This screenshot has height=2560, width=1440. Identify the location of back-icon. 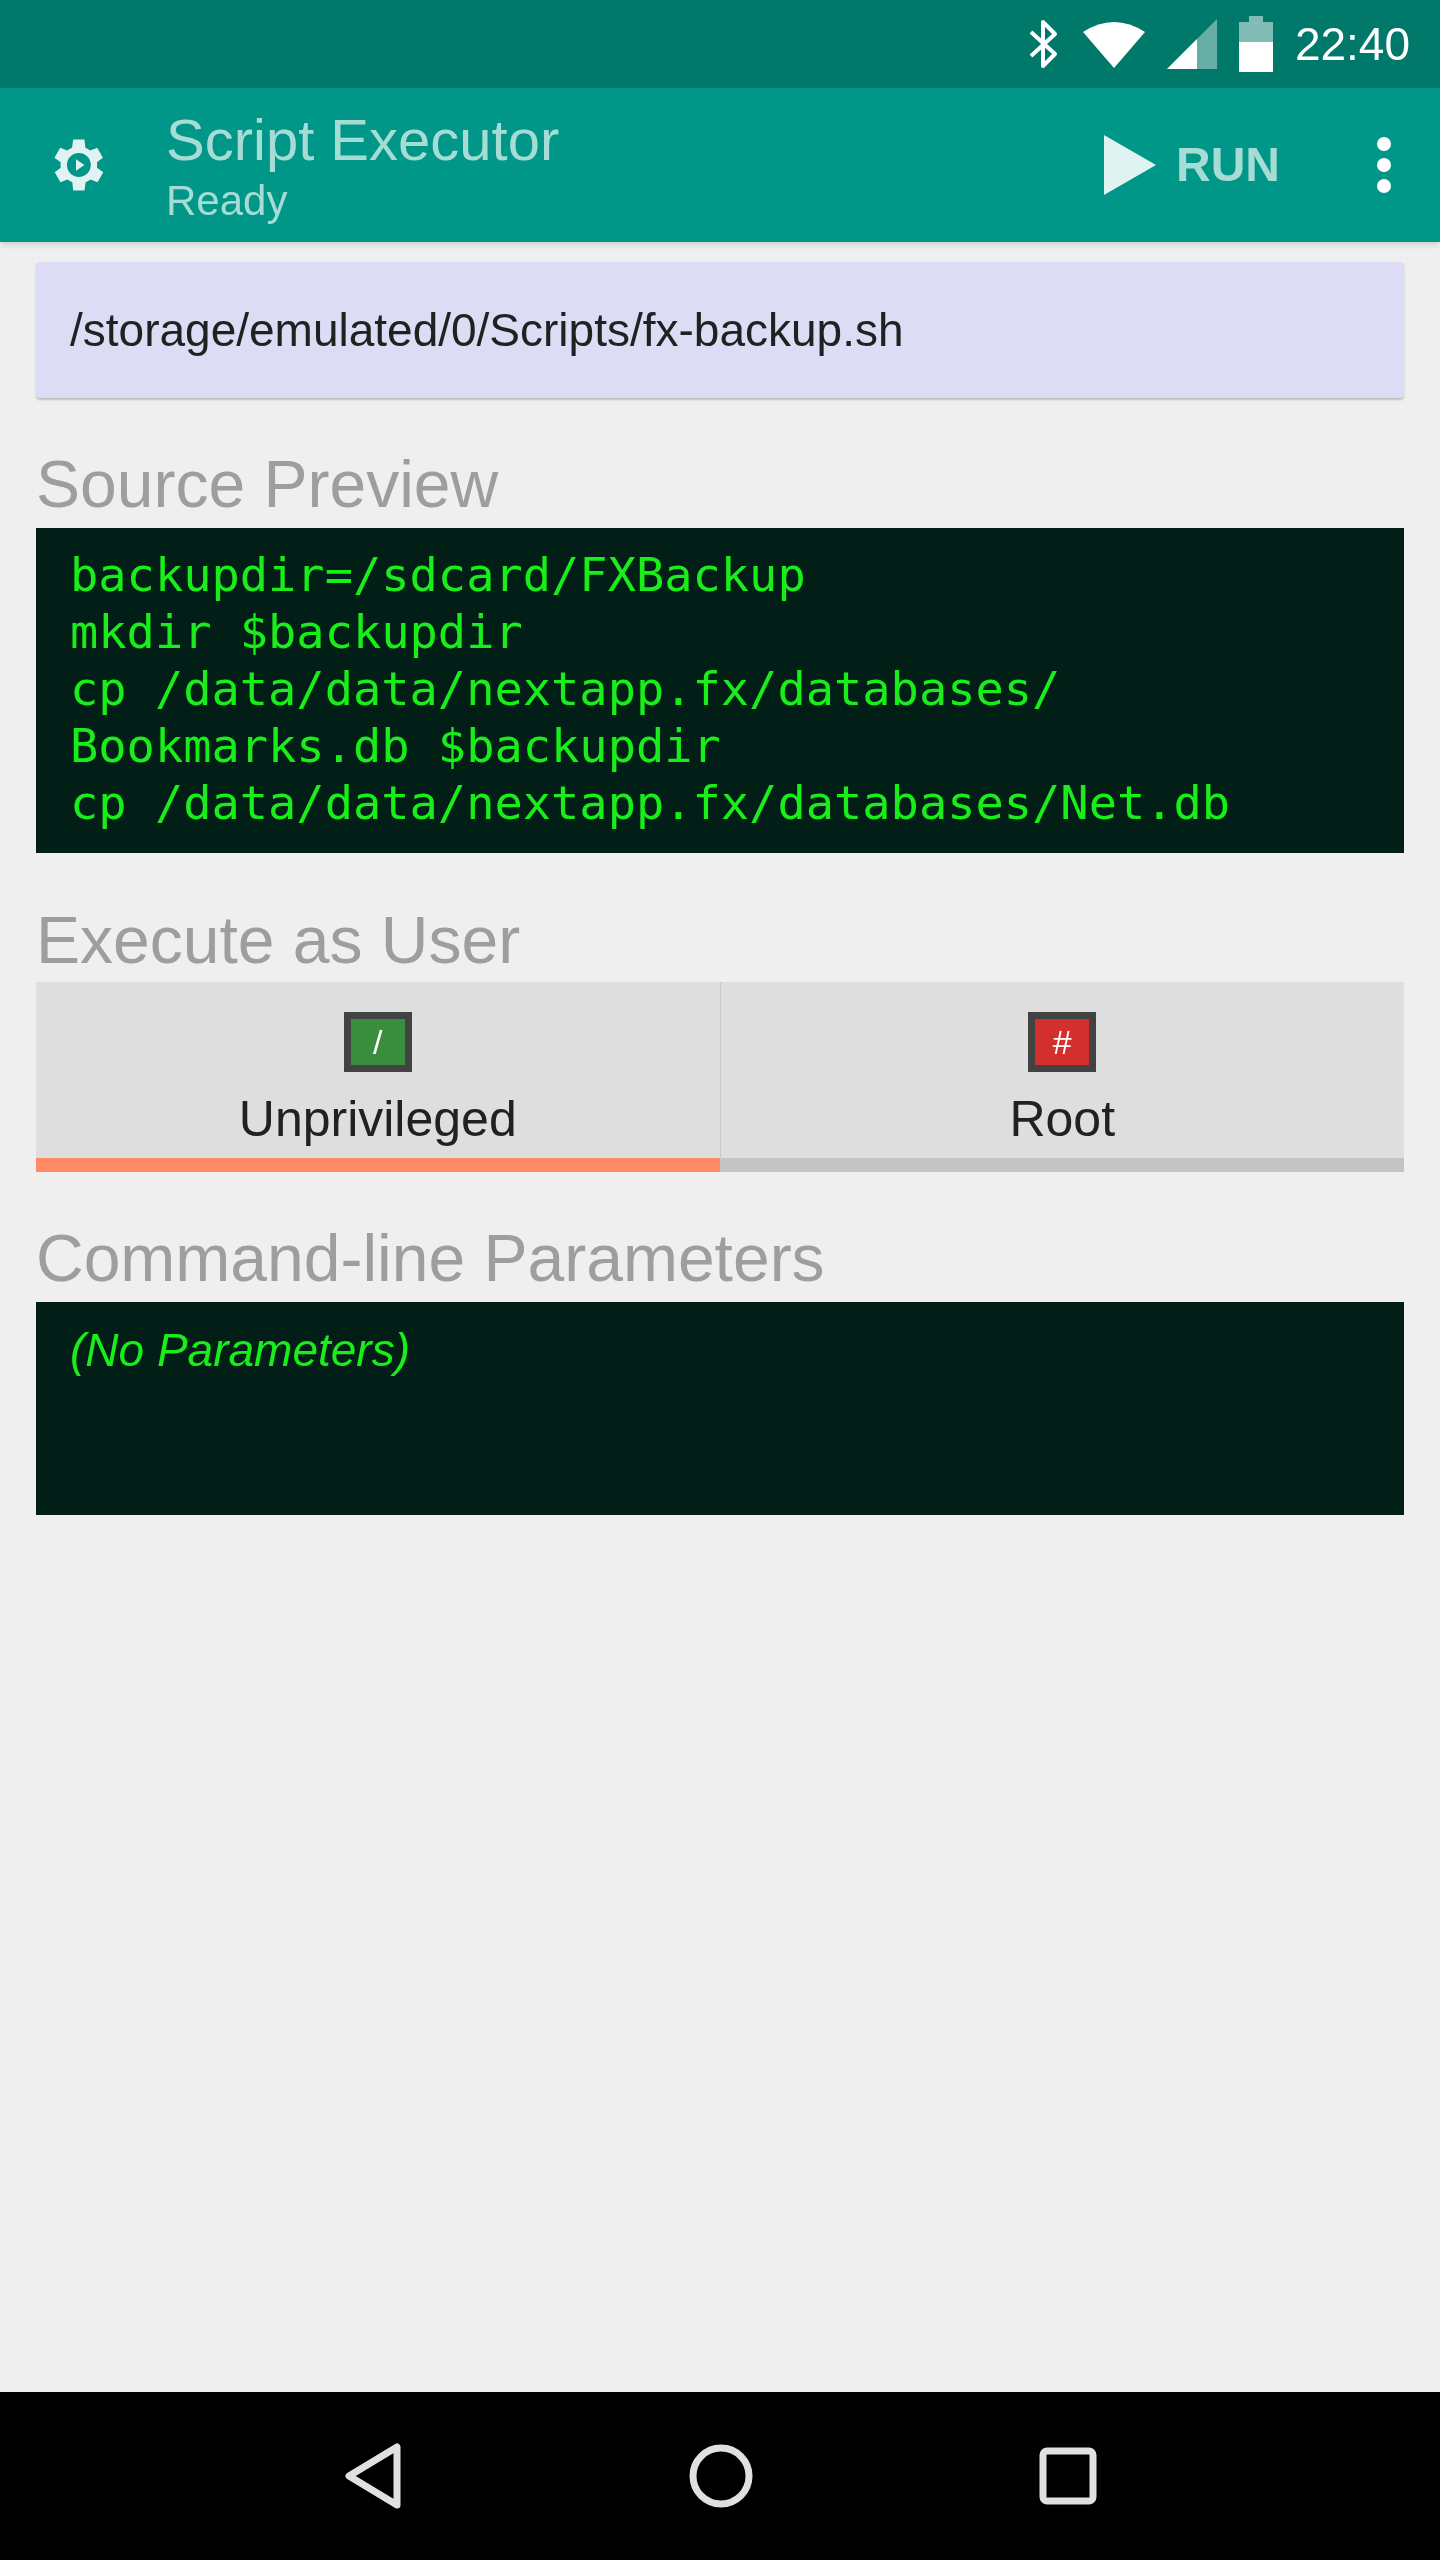
(373, 2476).